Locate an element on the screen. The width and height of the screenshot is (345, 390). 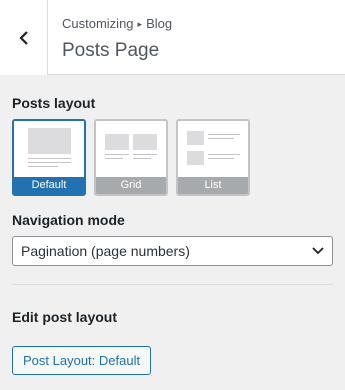
navigation-mode-value: Pagination (page numbers) is located at coordinates (105, 251).